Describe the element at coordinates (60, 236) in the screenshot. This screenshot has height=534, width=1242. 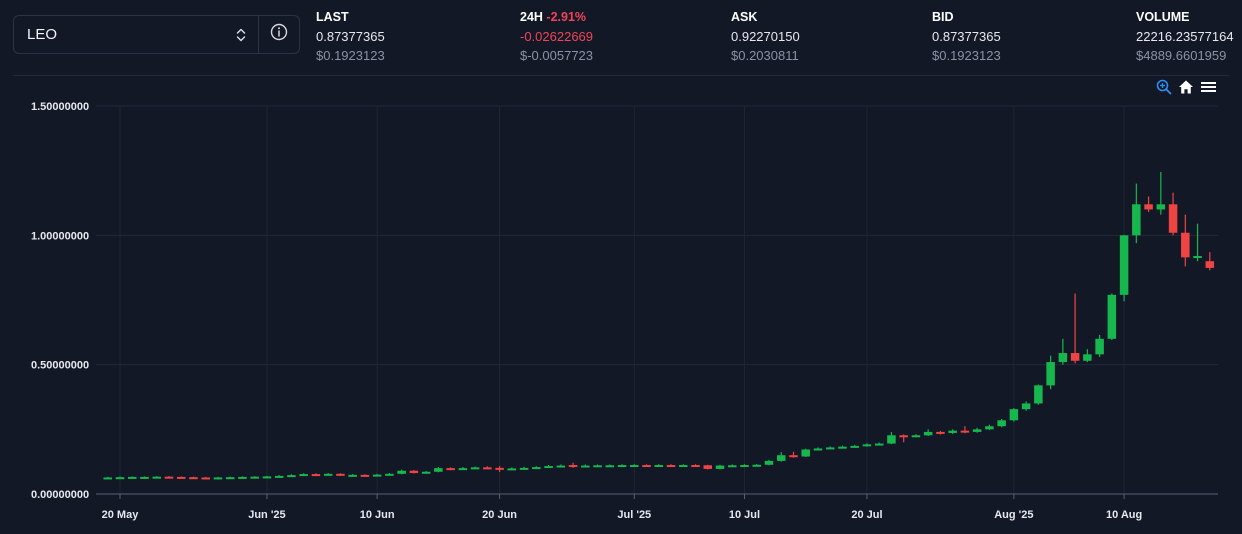
I see `y-tick-label: 1.00000000` at that location.